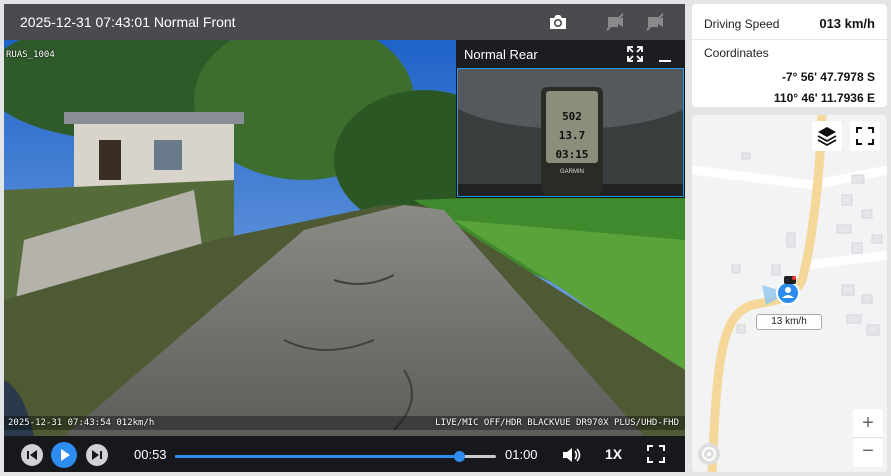 This screenshot has height=476, width=891. Describe the element at coordinates (344, 22) in the screenshot. I see `player-topbar: 2025-12-31 07:43:01 Normal Front` at that location.